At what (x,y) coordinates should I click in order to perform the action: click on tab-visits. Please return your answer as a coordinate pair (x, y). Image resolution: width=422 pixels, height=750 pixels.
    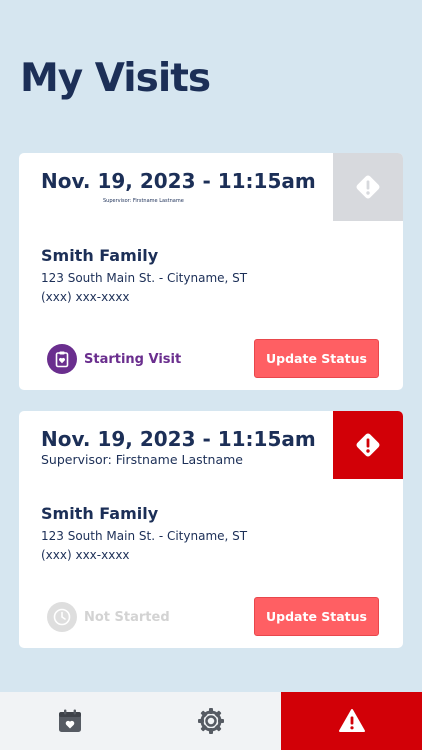
    Looking at the image, I should click on (70, 721).